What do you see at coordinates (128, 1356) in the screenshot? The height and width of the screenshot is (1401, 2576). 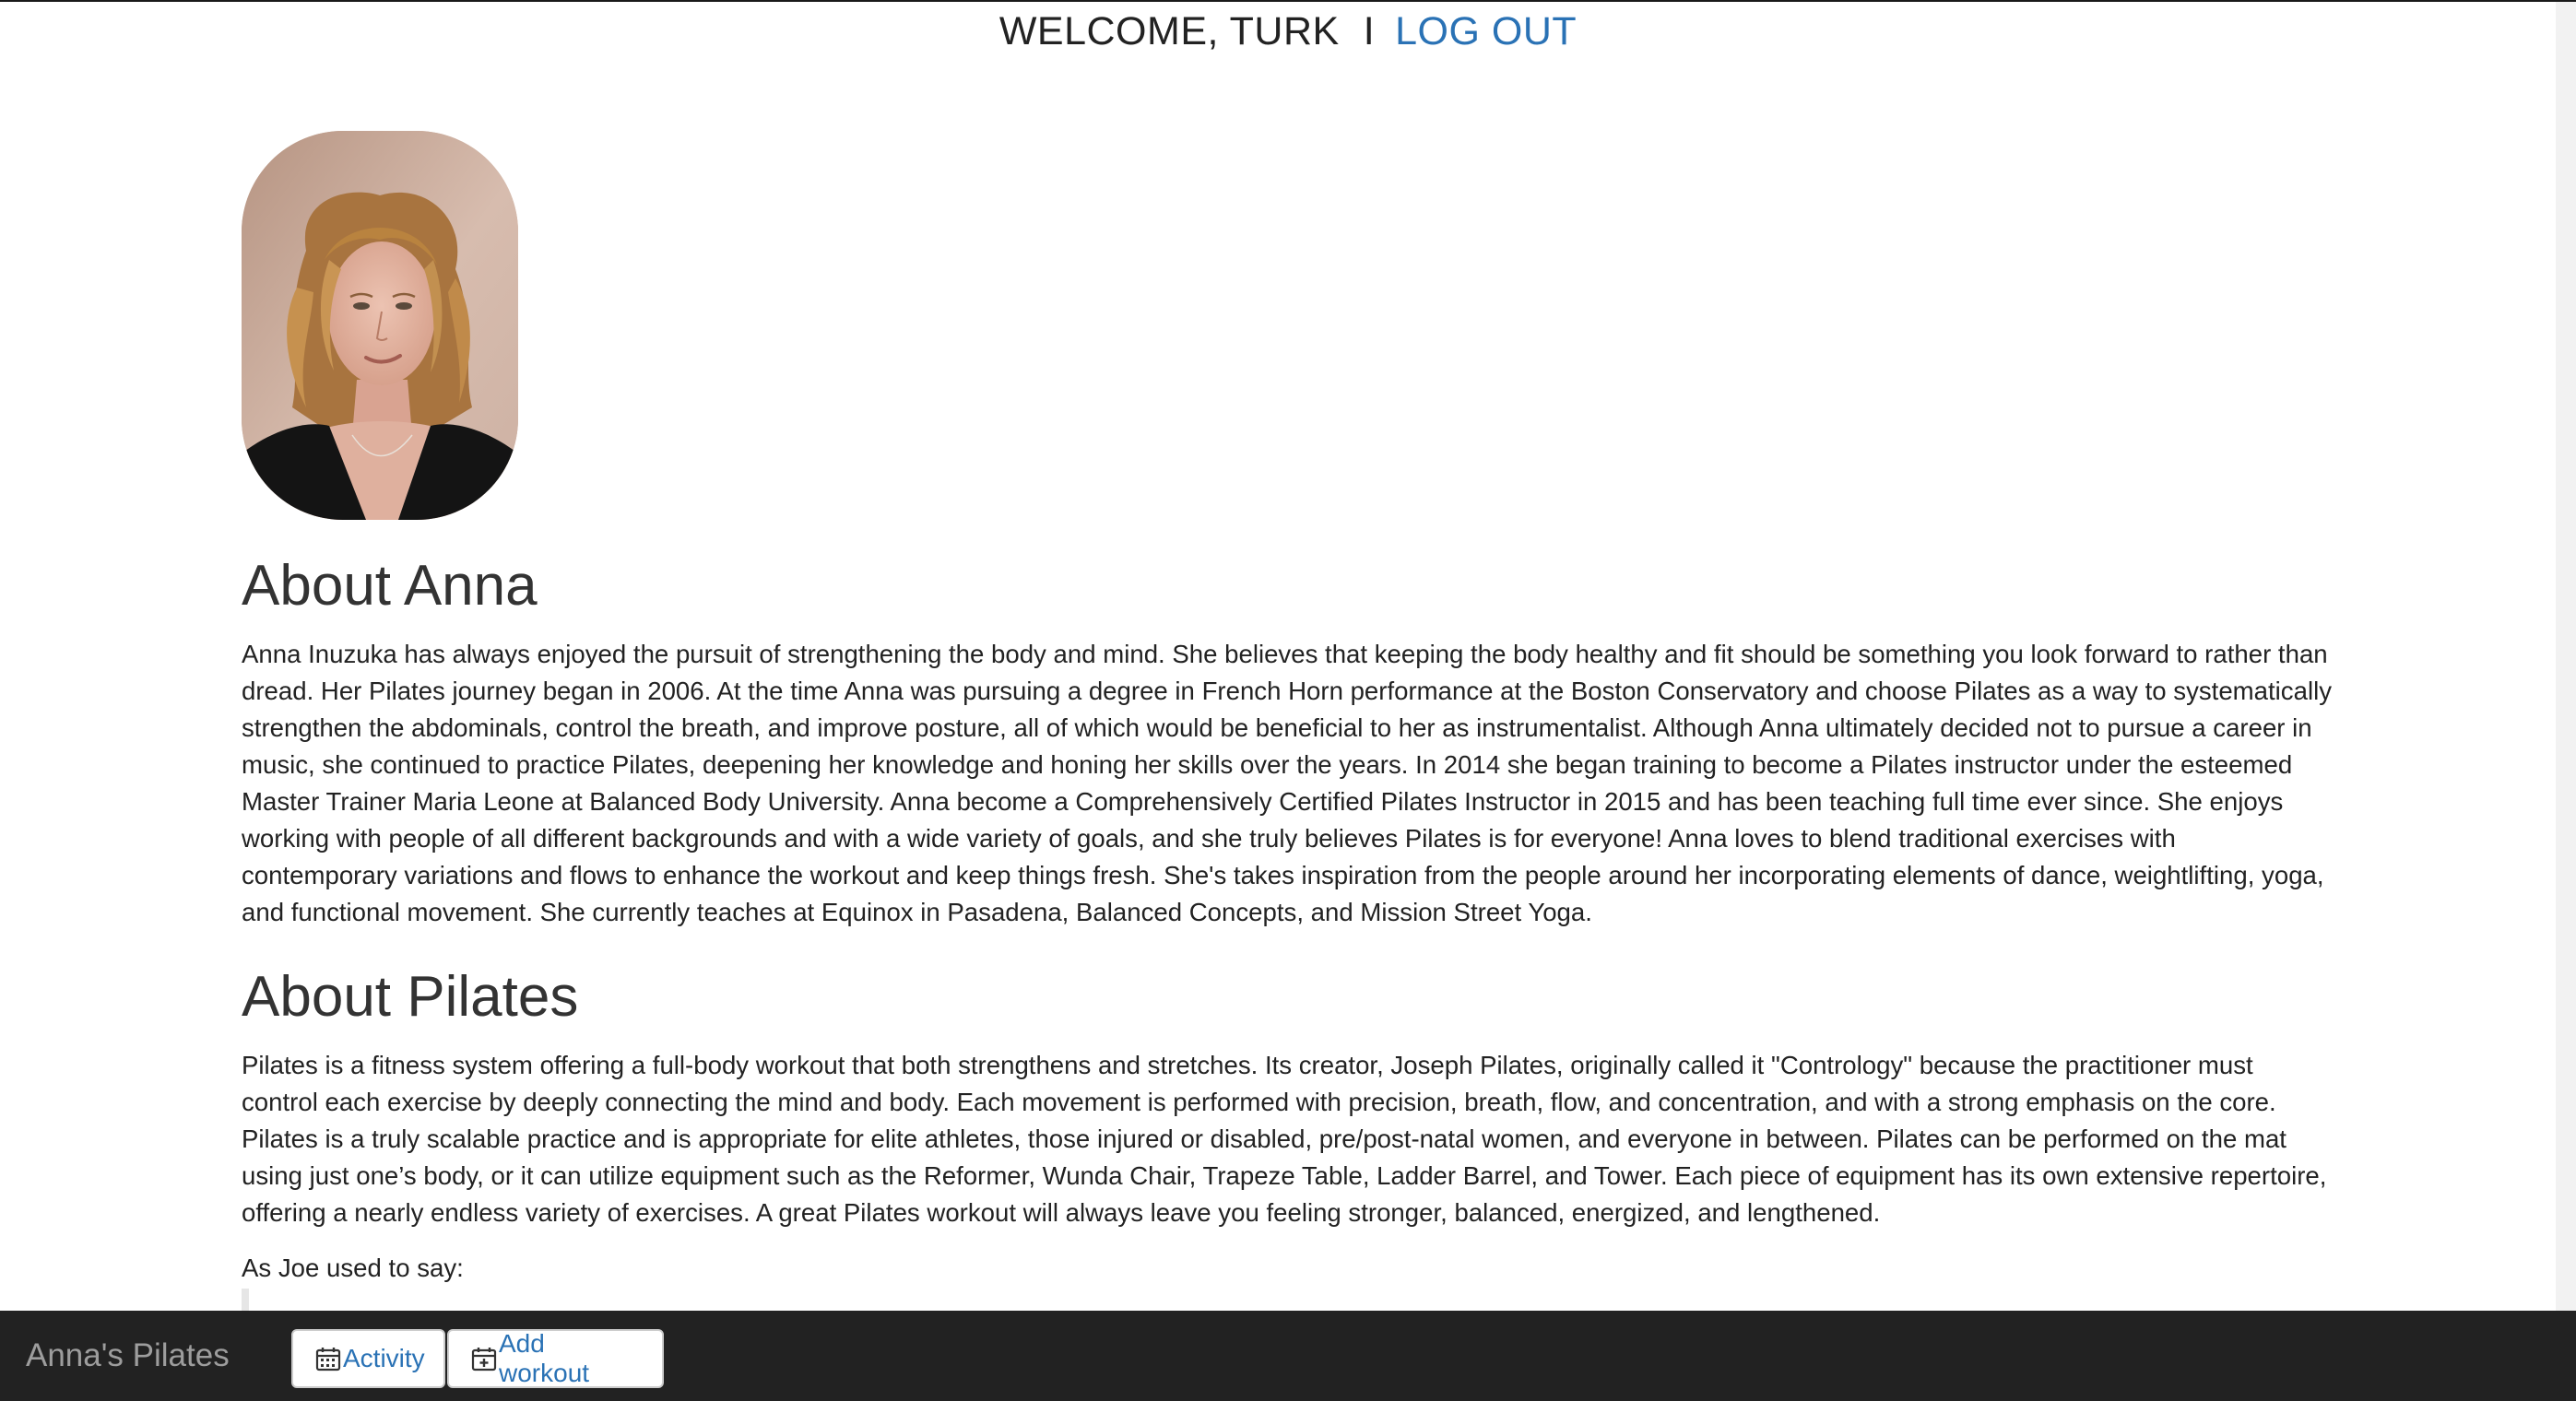 I see `brand-name: Anna's Pilates` at bounding box center [128, 1356].